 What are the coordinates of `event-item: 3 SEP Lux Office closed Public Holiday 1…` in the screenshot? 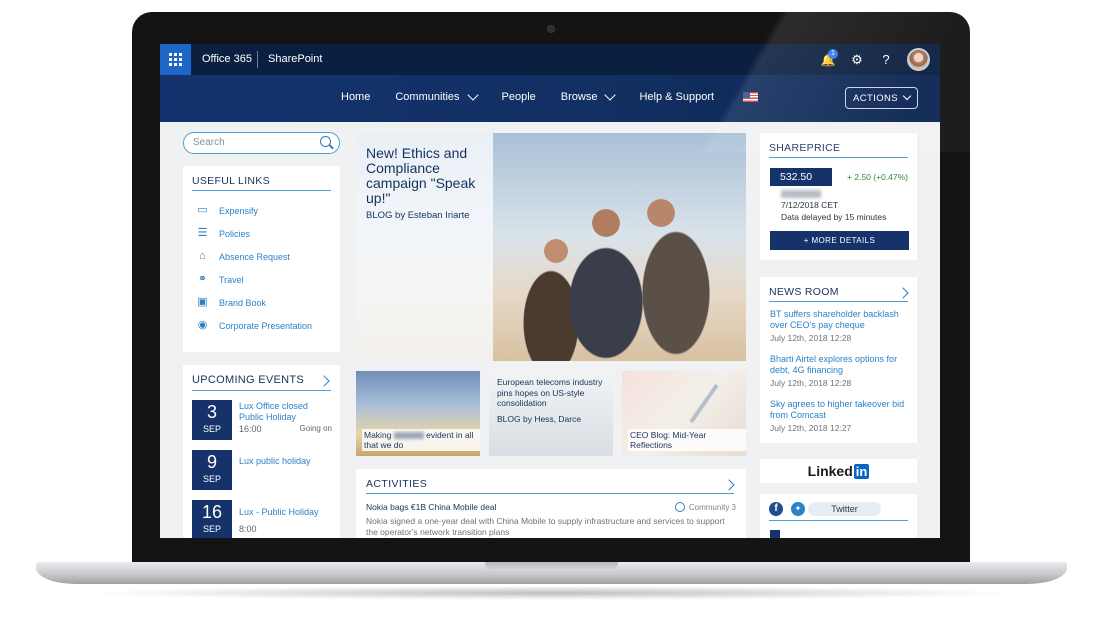 It's located at (262, 420).